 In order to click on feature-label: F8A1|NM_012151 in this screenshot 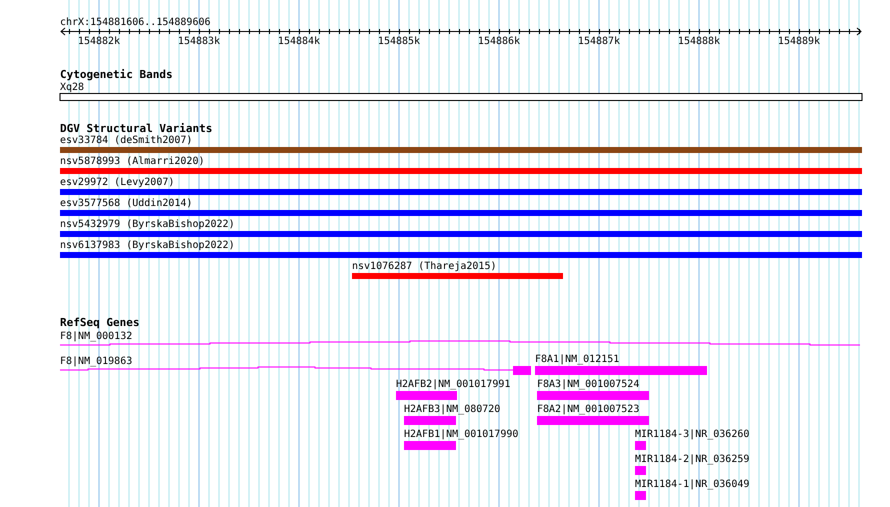, I will do `click(577, 359)`.